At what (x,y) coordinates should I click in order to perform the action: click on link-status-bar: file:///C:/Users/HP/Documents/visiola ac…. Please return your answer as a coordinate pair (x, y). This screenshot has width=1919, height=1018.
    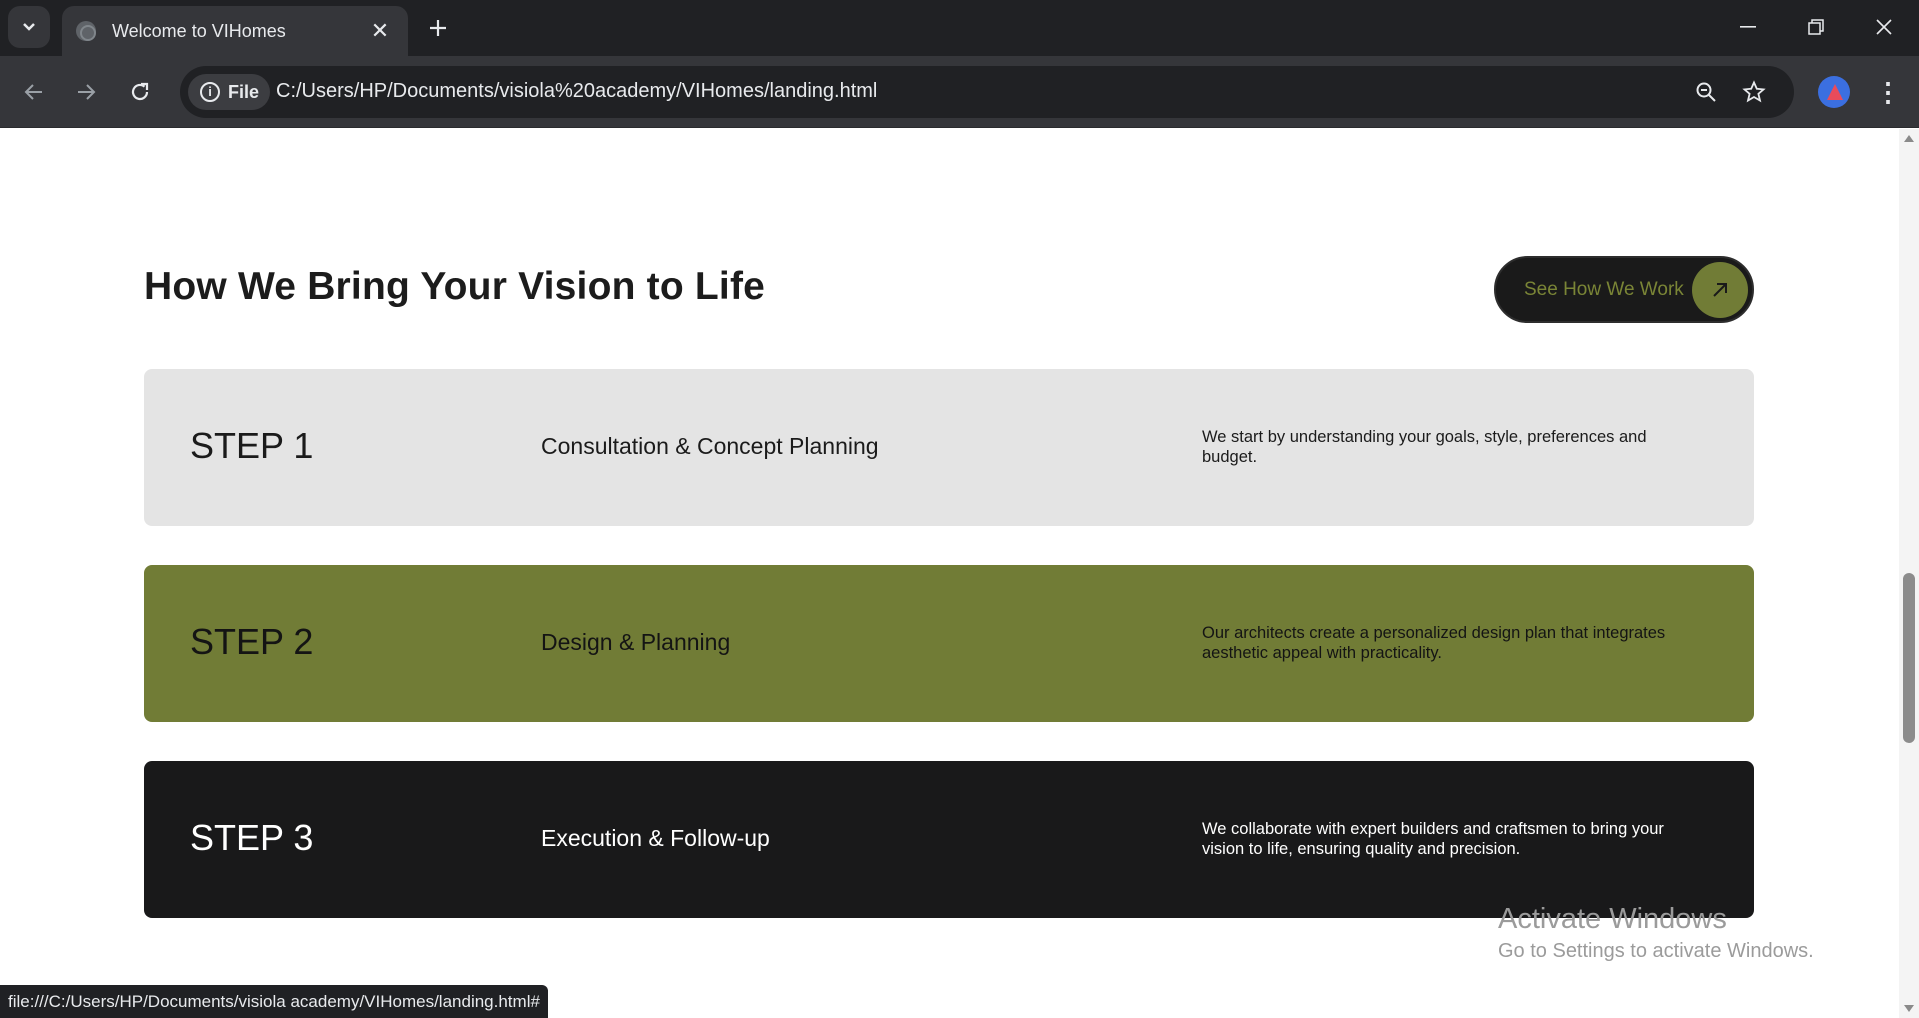
    Looking at the image, I should click on (274, 1001).